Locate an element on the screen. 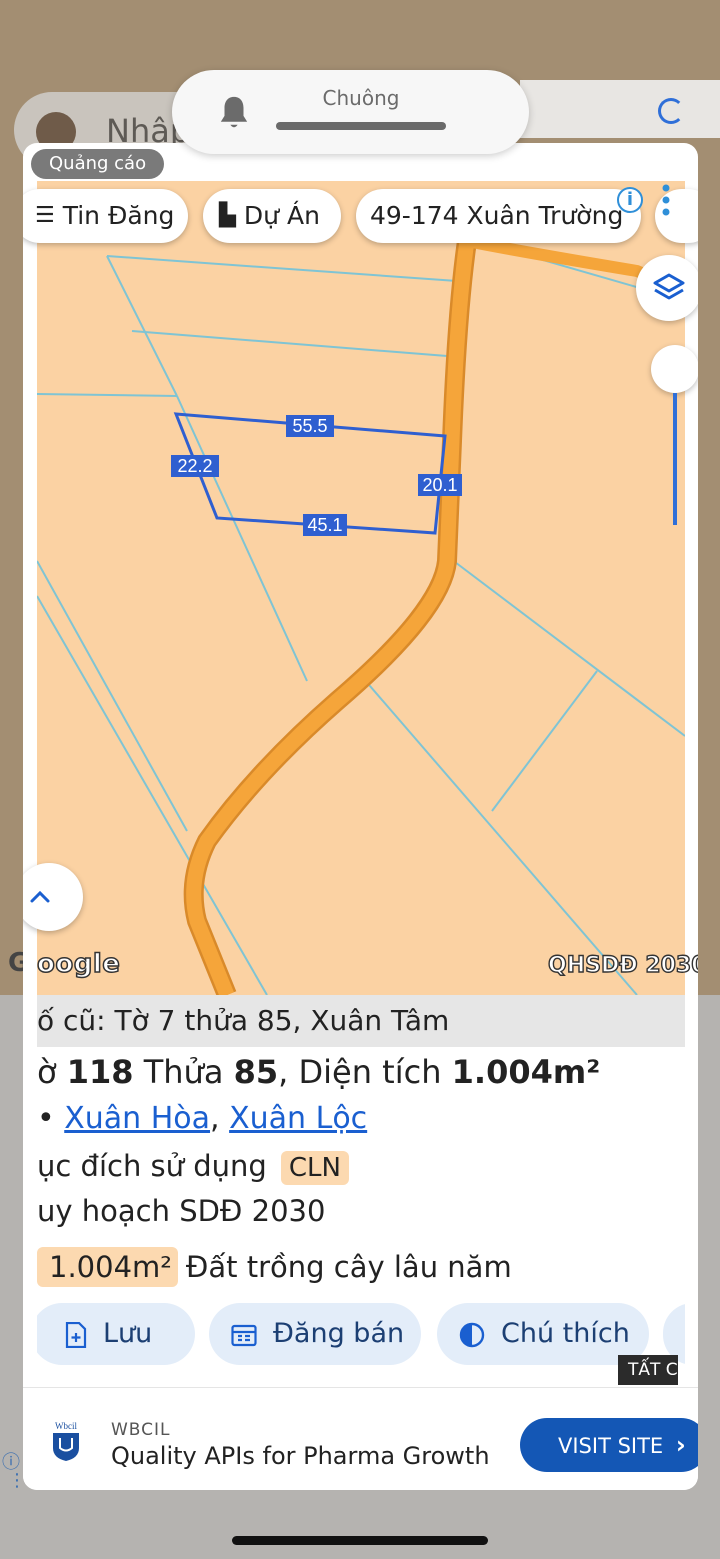 This screenshot has width=720, height=1559. chevron-right-icon: › is located at coordinates (680, 1445).